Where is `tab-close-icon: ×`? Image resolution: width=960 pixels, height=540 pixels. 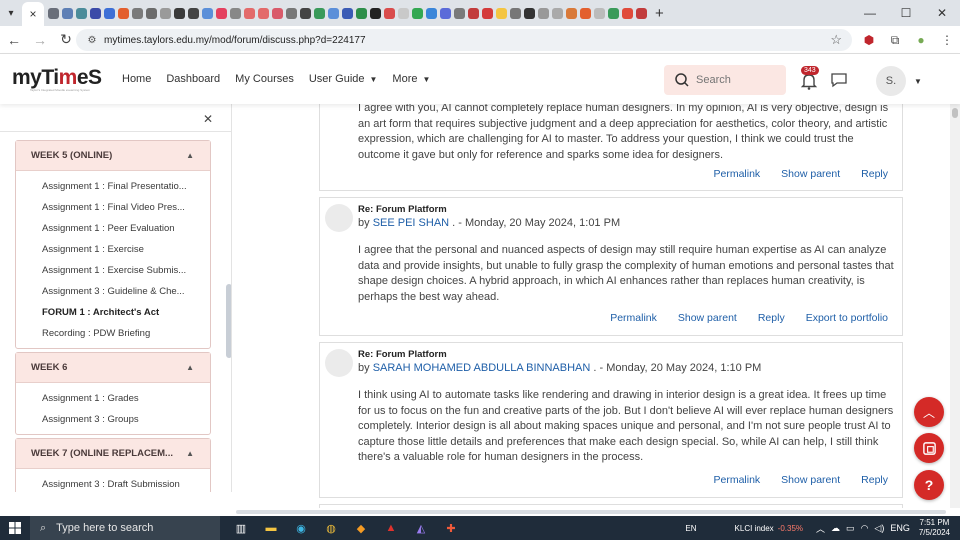 tab-close-icon: × is located at coordinates (32, 14).